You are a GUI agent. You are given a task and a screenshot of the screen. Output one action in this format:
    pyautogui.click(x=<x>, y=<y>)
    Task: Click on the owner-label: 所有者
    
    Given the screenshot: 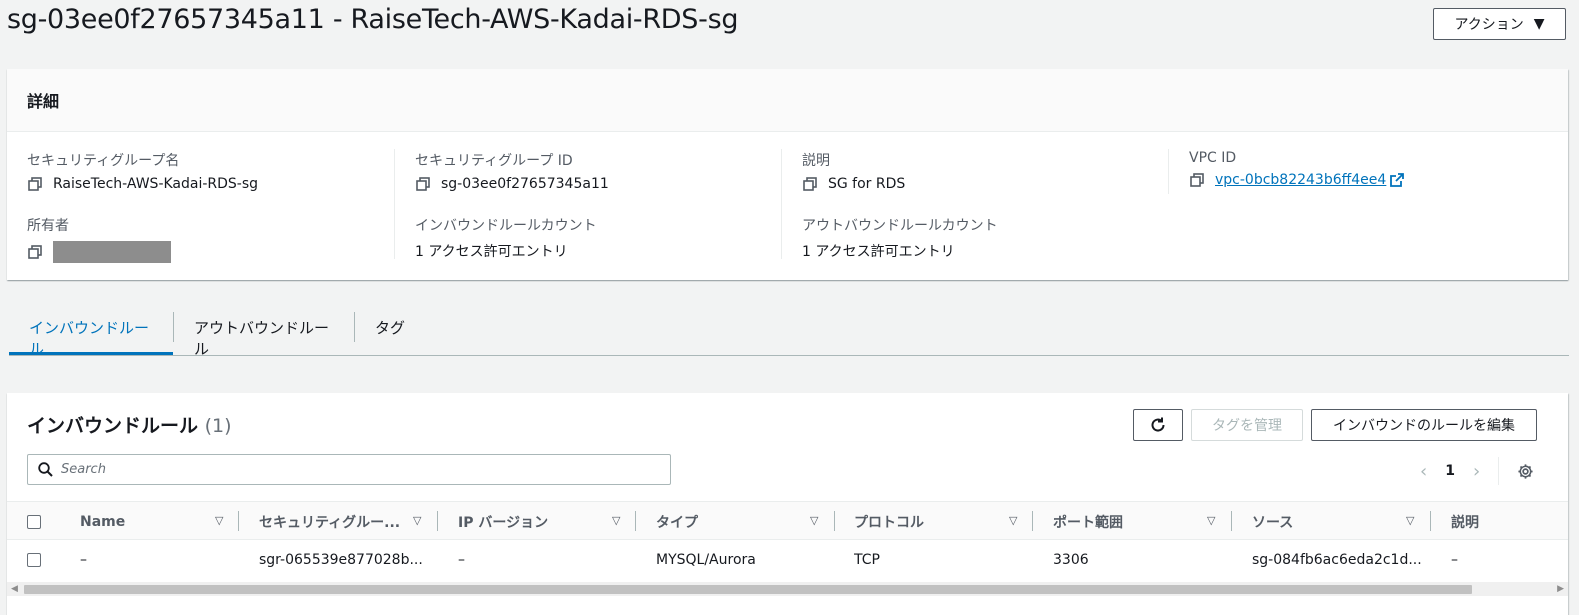 What is the action you would take?
    pyautogui.click(x=48, y=226)
    